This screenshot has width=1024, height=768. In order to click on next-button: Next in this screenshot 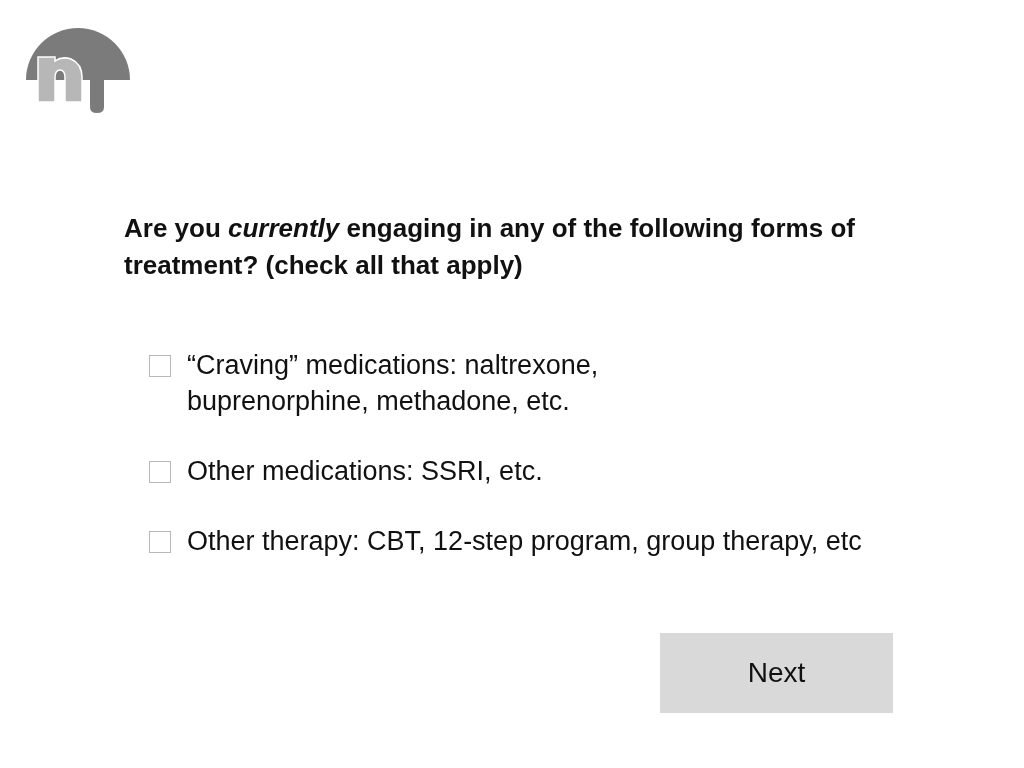, I will do `click(776, 673)`.